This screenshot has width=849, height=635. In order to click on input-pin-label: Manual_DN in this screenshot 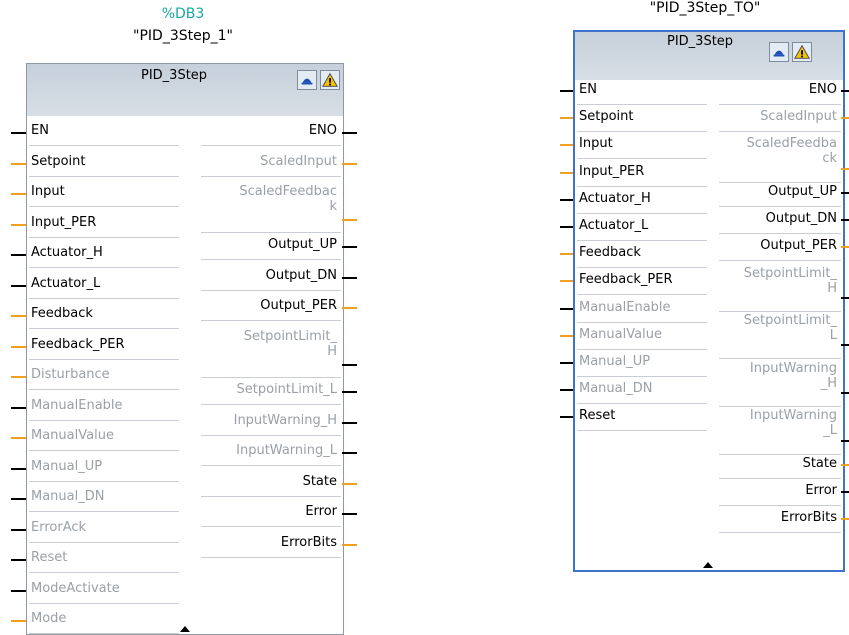, I will do `click(68, 496)`.